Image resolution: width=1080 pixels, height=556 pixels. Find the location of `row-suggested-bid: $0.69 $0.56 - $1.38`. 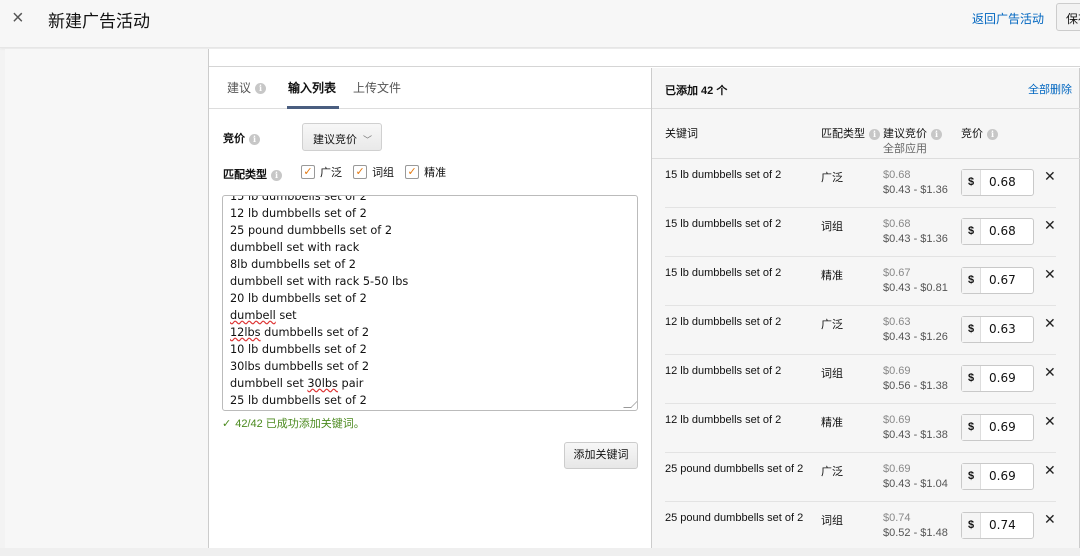

row-suggested-bid: $0.69 $0.56 - $1.38 is located at coordinates (915, 379).